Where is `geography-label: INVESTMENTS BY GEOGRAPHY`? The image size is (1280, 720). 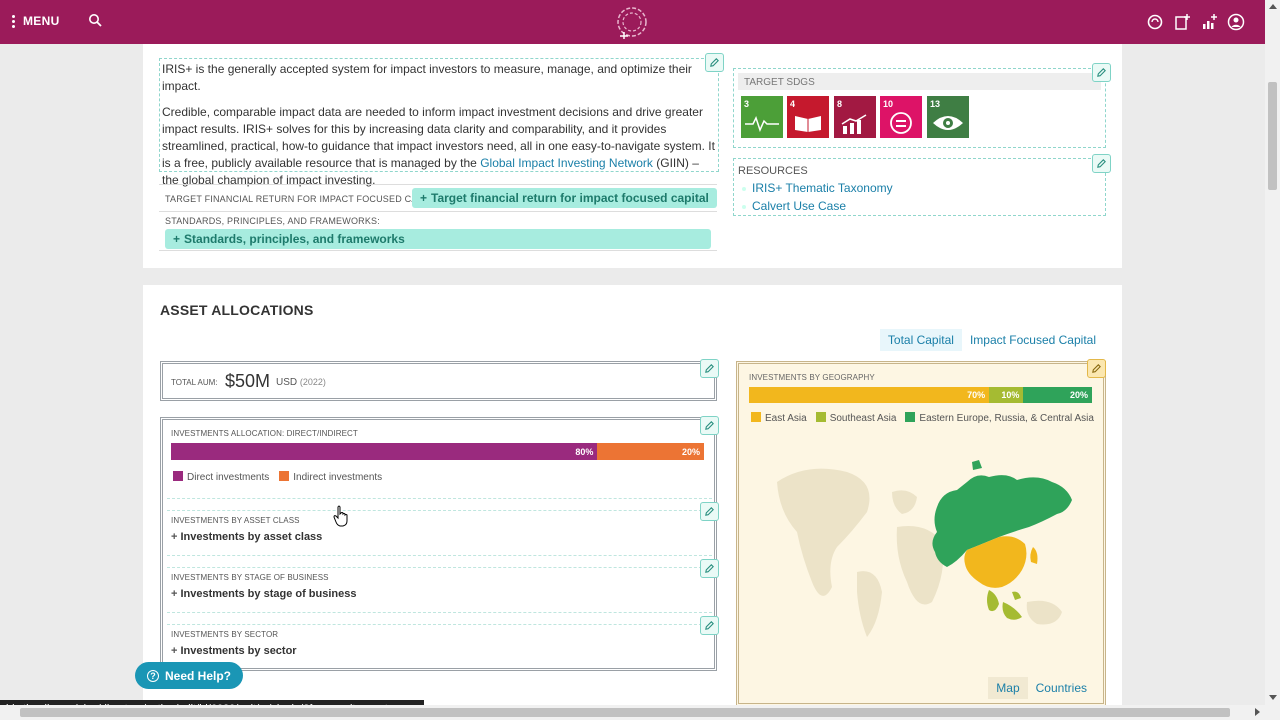
geography-label: INVESTMENTS BY GEOGRAPHY is located at coordinates (812, 377).